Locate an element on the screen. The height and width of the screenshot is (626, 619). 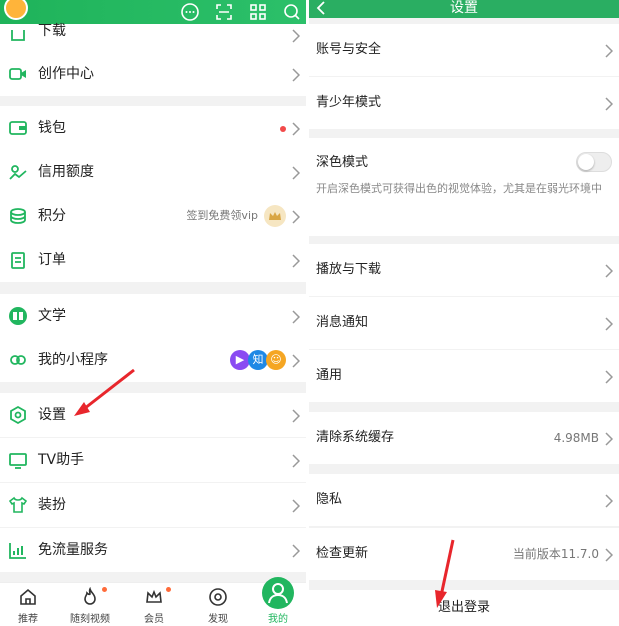
dark-mode-toggle is located at coordinates (594, 162).